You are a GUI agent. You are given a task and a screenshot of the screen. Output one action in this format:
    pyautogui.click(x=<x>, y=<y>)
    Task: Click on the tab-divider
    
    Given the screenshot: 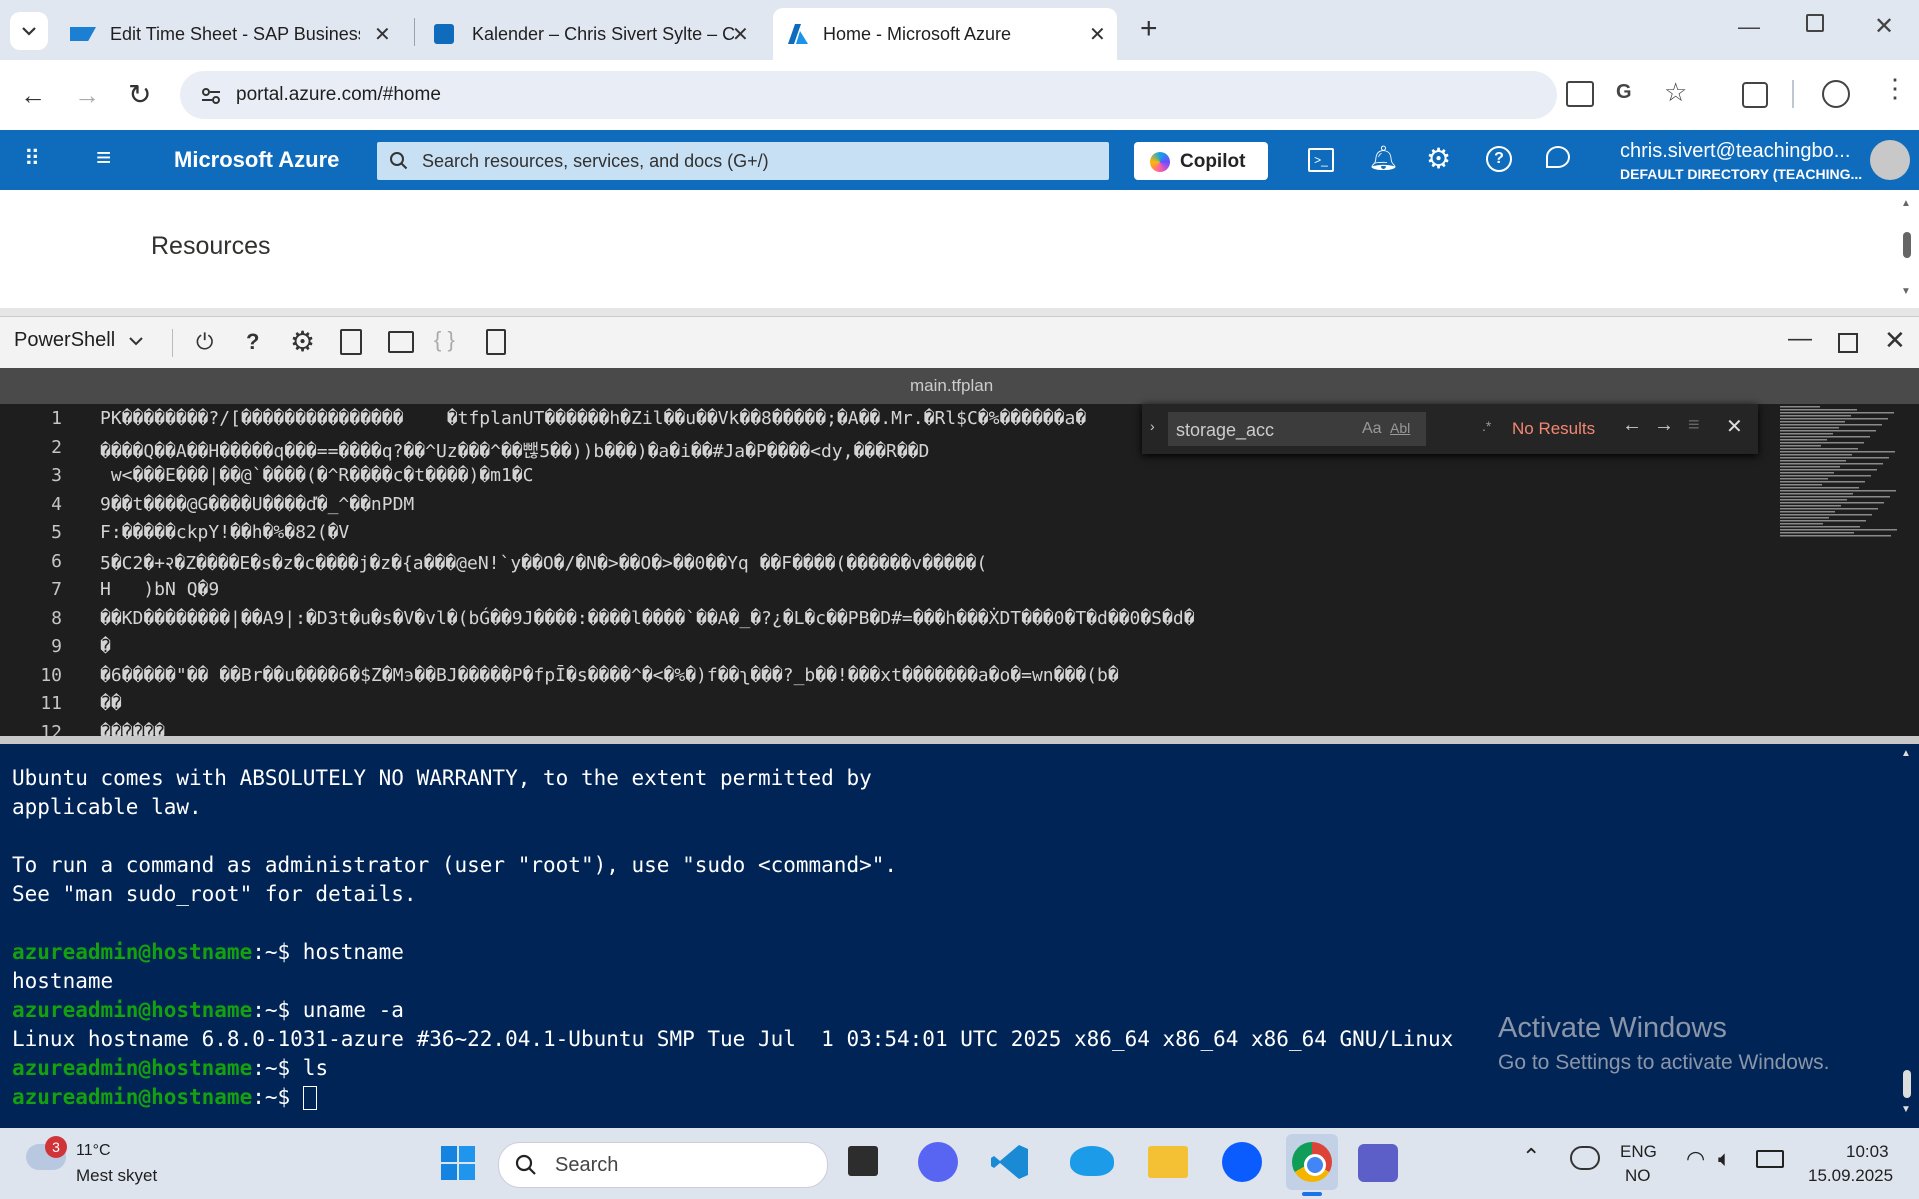 What is the action you would take?
    pyautogui.click(x=414, y=32)
    